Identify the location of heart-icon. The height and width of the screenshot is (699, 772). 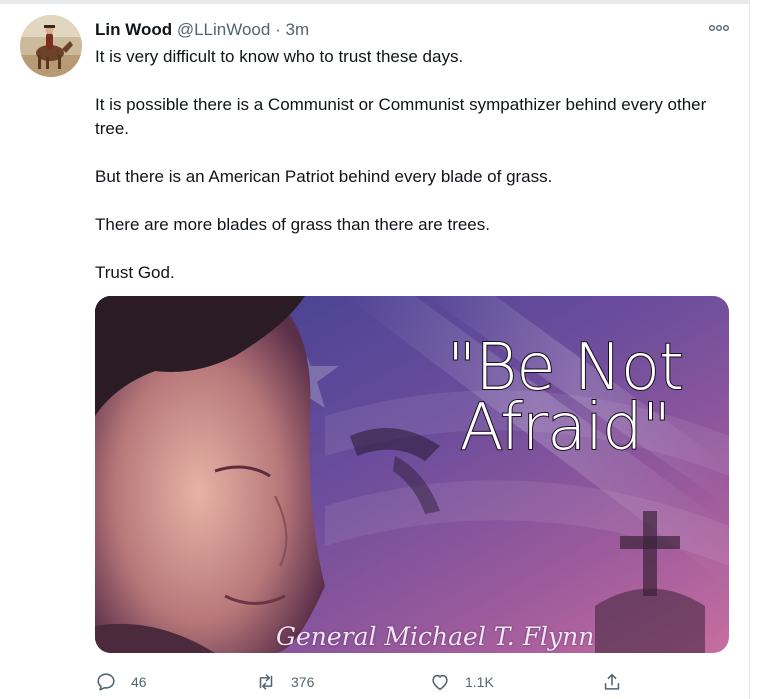
(440, 682).